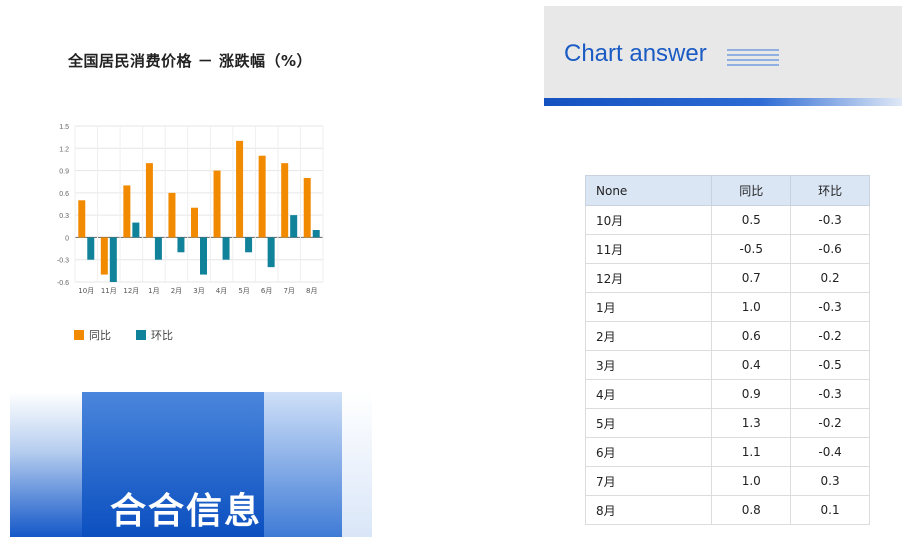  What do you see at coordinates (648, 452) in the screenshot?
I see `table-cell: 6月` at bounding box center [648, 452].